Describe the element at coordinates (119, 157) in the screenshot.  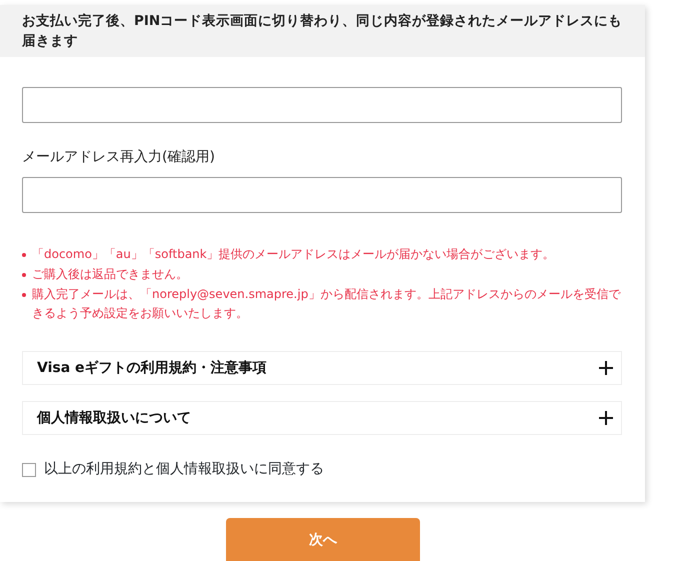
I see `field-label: メールアドレス再入力(確認用)` at that location.